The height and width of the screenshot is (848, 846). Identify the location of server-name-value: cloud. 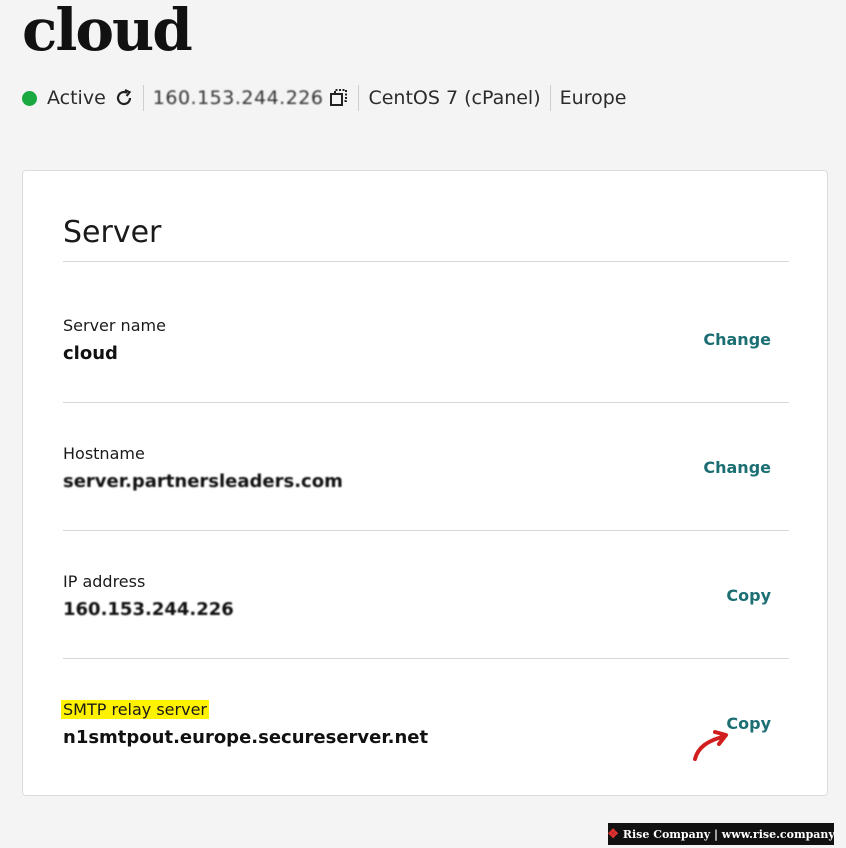
(90, 353).